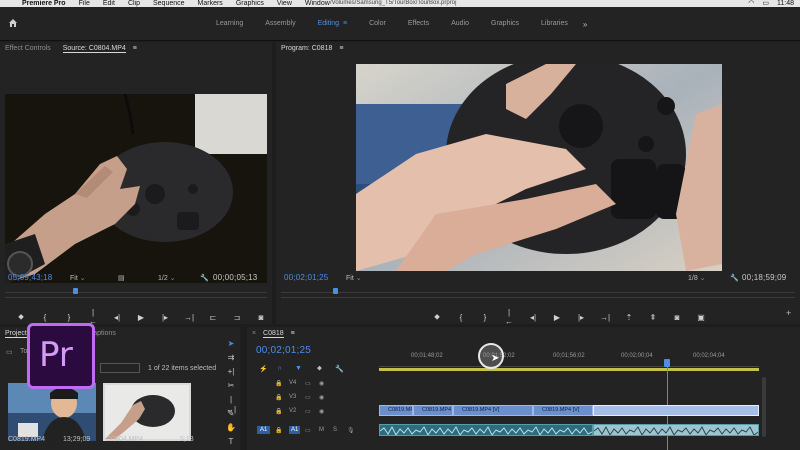 Image resolution: width=800 pixels, height=450 pixels. What do you see at coordinates (120, 368) in the screenshot?
I see `search-input` at bounding box center [120, 368].